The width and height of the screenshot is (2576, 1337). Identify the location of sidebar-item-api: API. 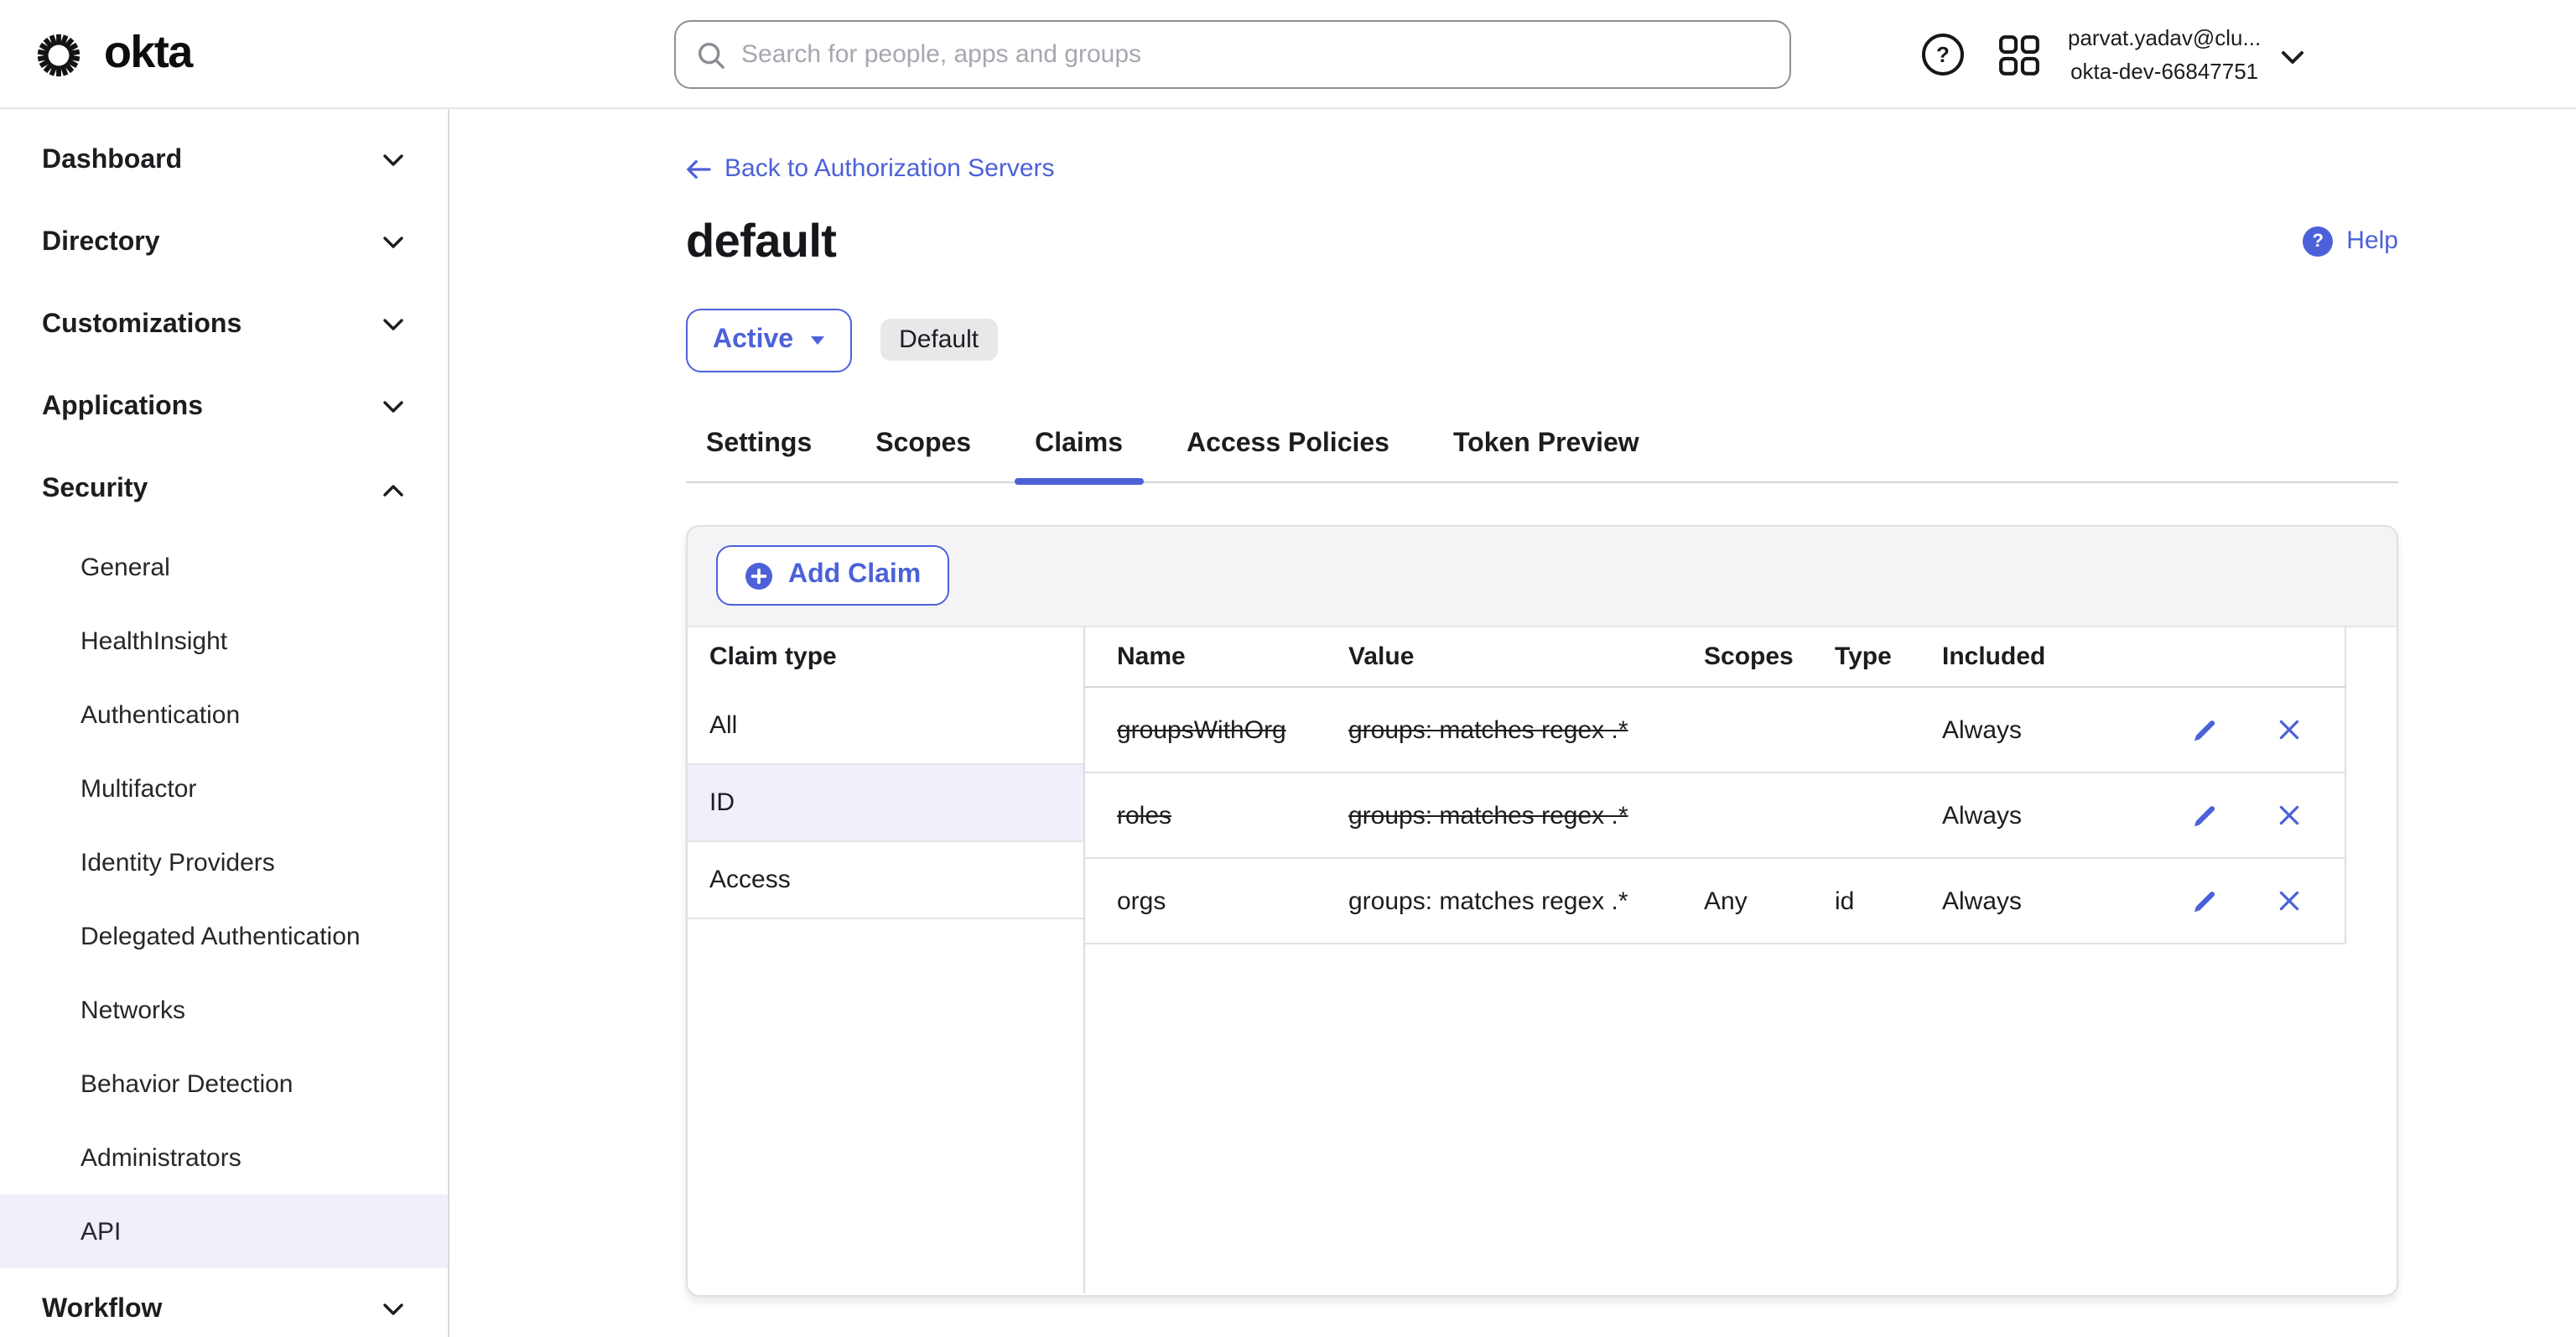
(224, 1231).